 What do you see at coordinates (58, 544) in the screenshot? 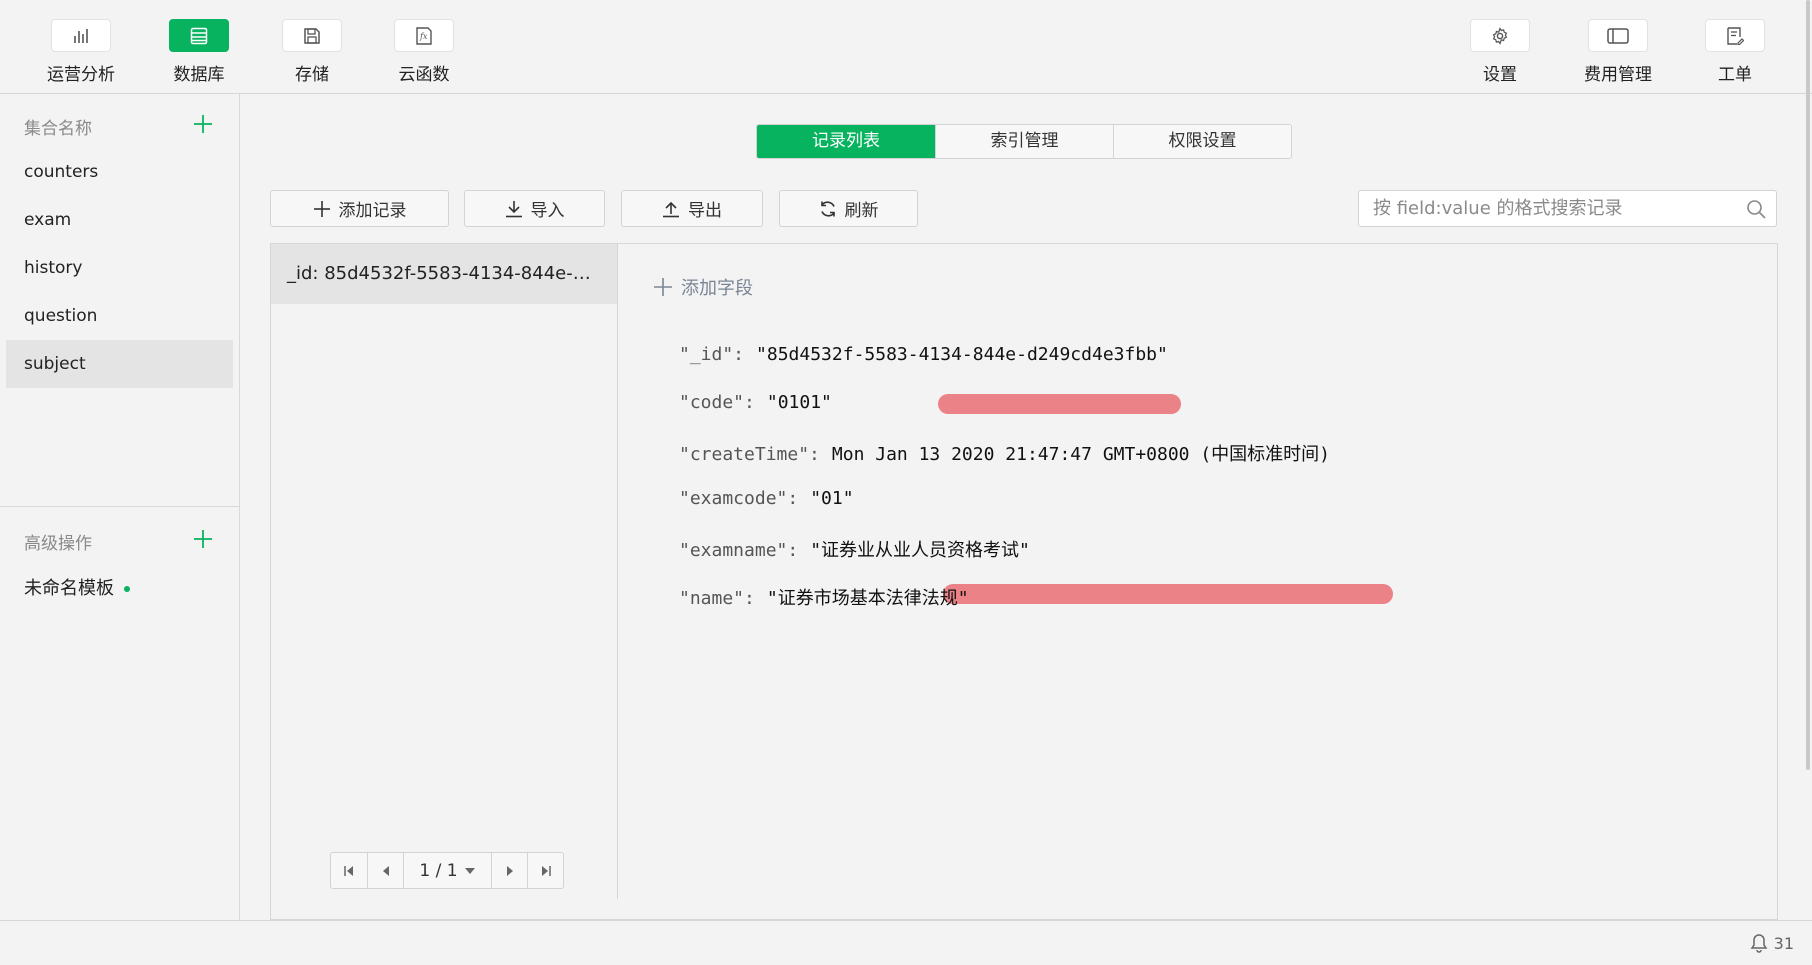
I see `advanced-title: 高级操作` at bounding box center [58, 544].